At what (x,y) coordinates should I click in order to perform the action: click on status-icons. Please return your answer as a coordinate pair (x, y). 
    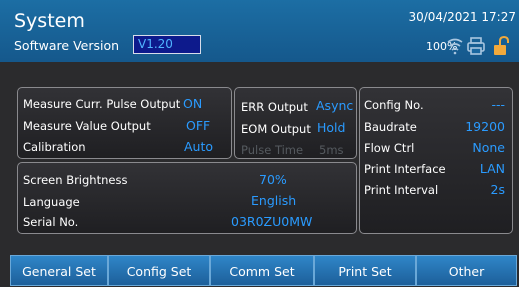
    Looking at the image, I should click on (481, 47).